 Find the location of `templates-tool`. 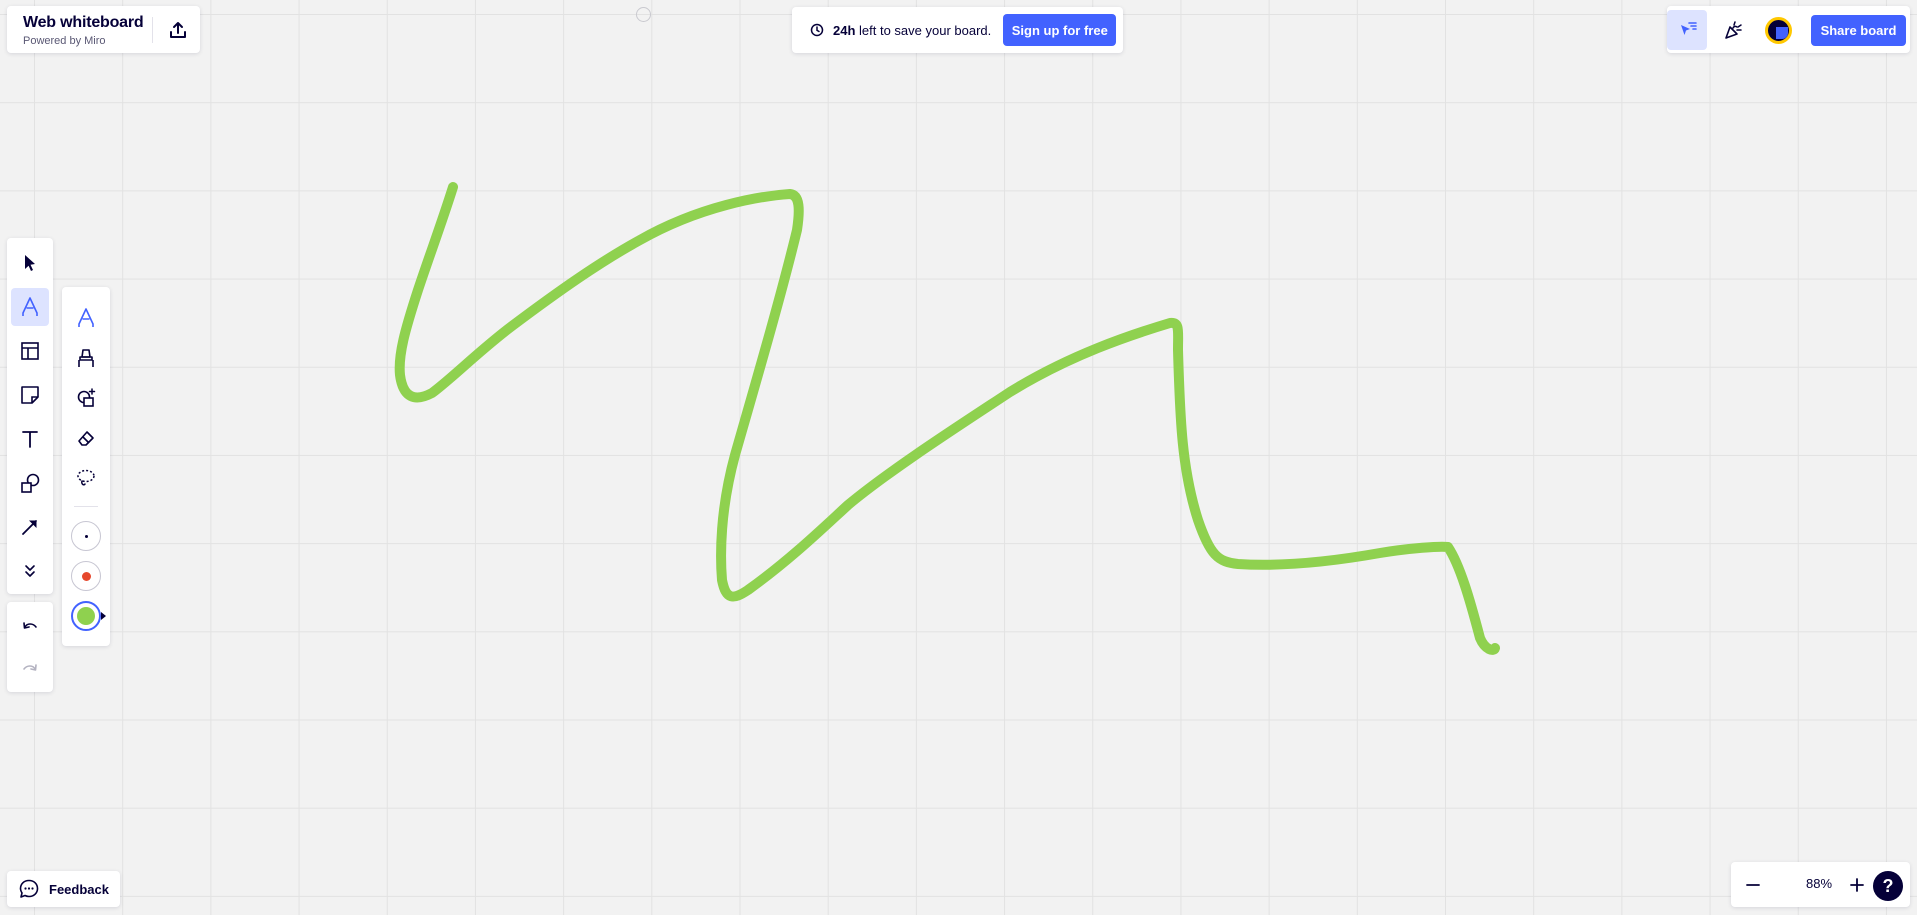

templates-tool is located at coordinates (30, 351).